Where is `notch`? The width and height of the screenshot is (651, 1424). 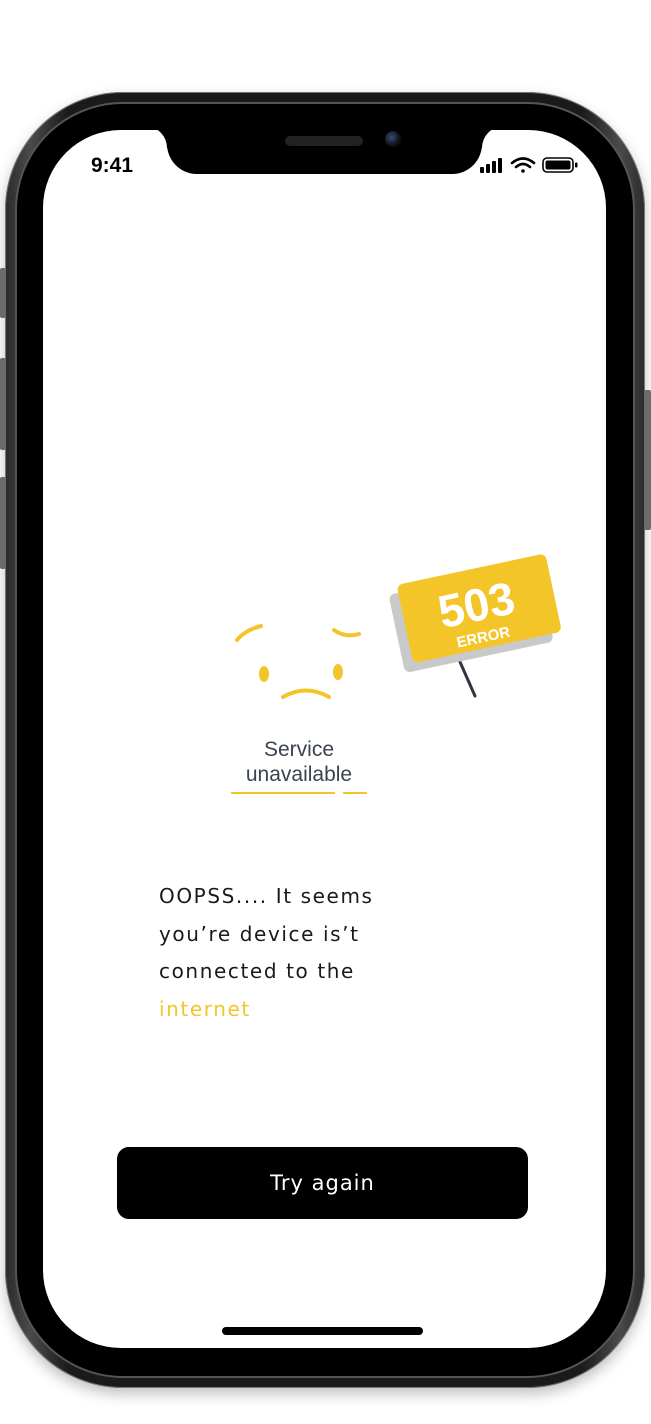
notch is located at coordinates (324, 152).